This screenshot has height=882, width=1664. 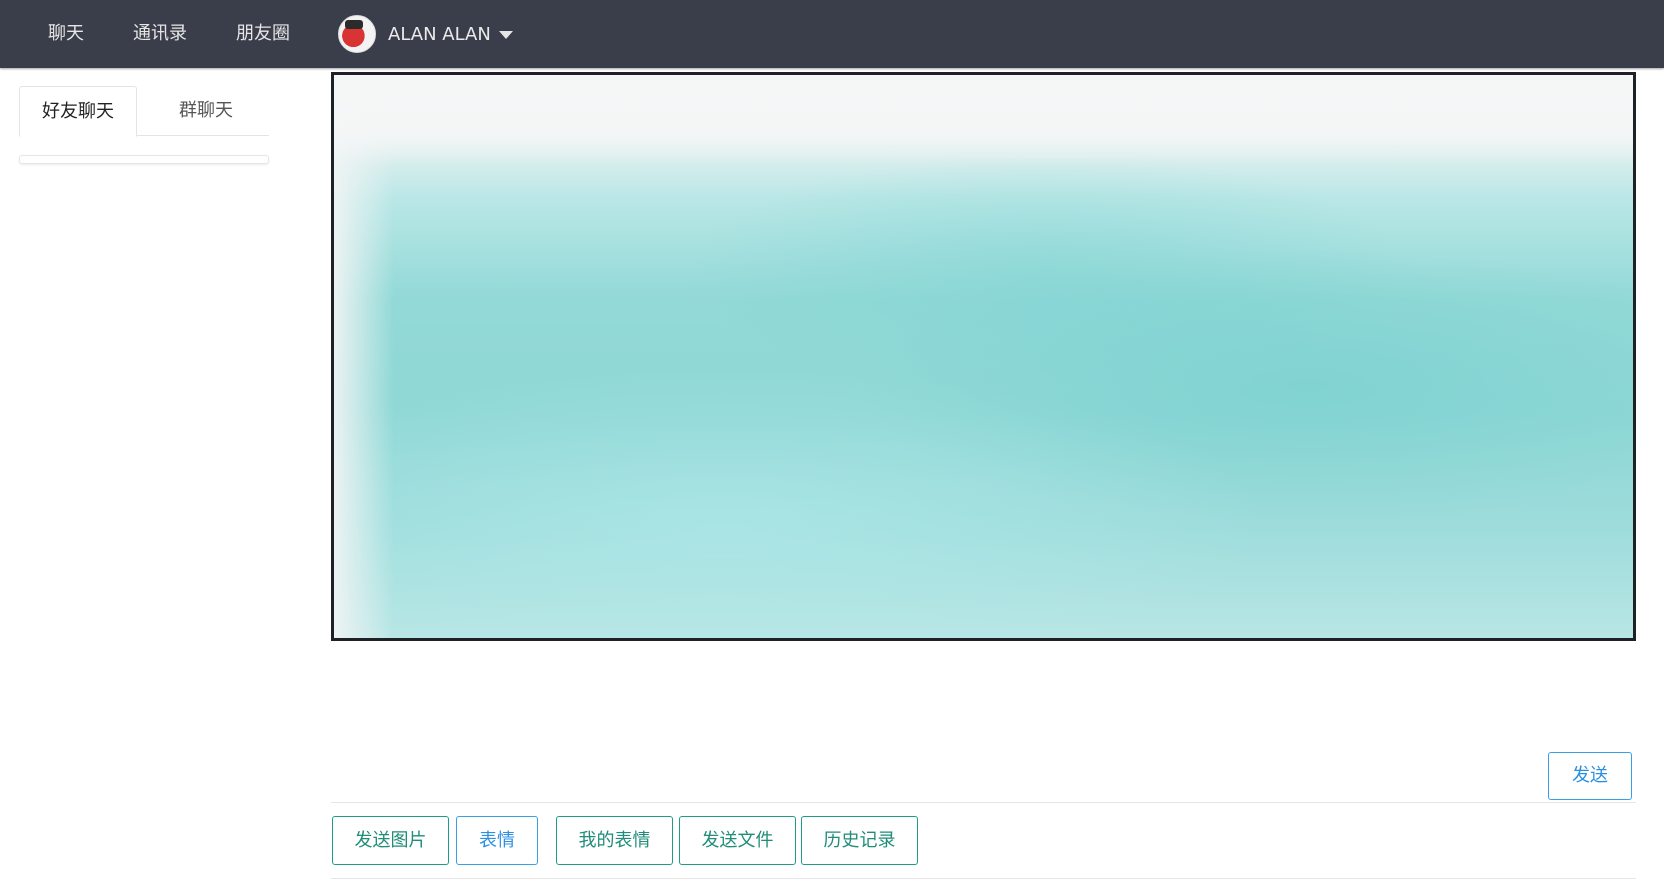 What do you see at coordinates (263, 34) in the screenshot?
I see `nav-item-moments: 朋友圈` at bounding box center [263, 34].